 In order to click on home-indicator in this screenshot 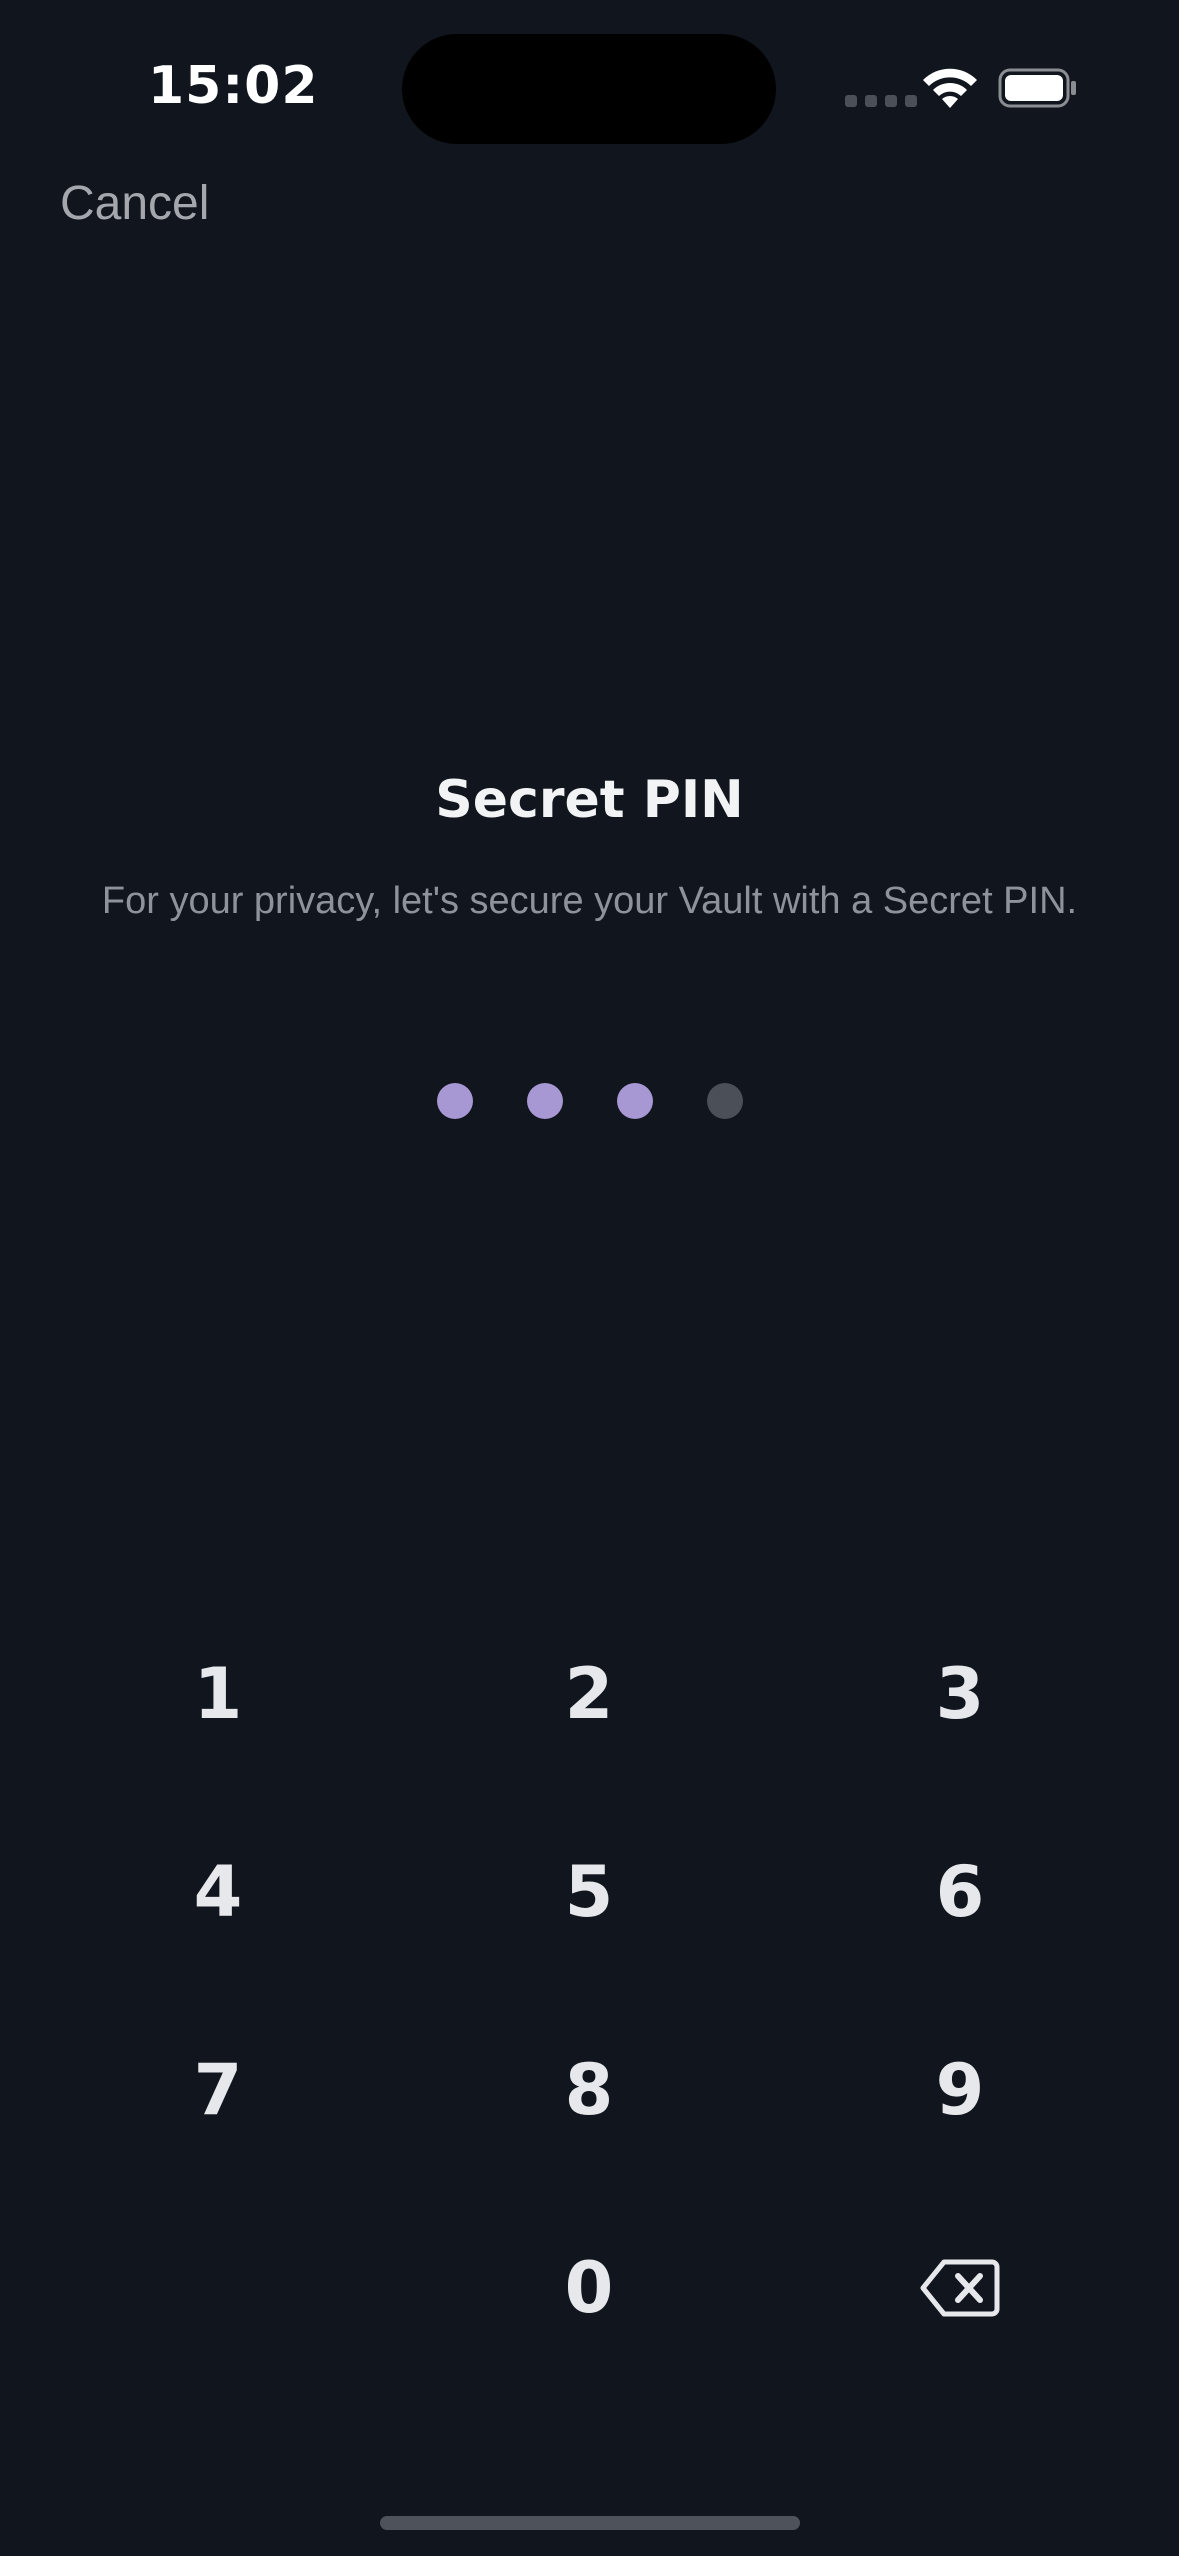, I will do `click(590, 2523)`.